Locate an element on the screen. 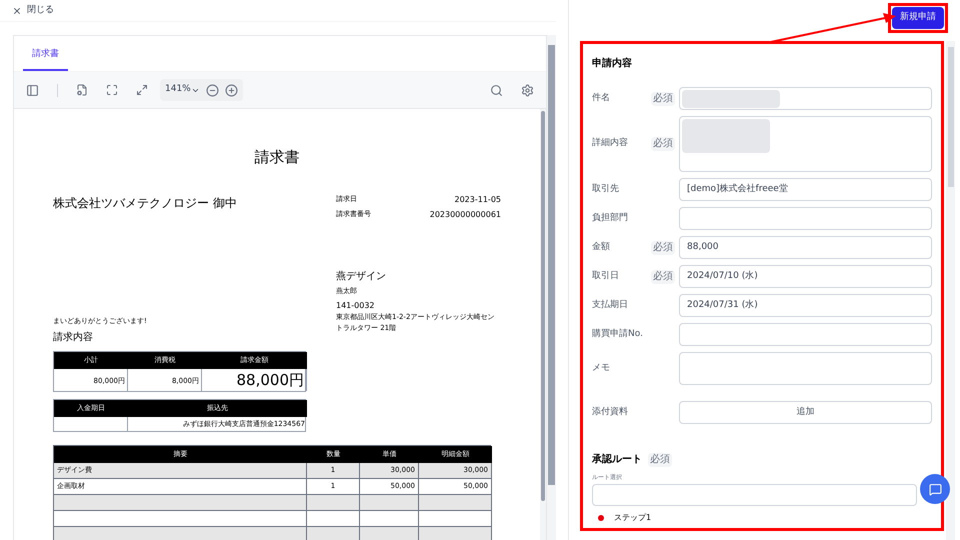 Image resolution: width=960 pixels, height=540 pixels. step-label: ステップ1 is located at coordinates (633, 518).